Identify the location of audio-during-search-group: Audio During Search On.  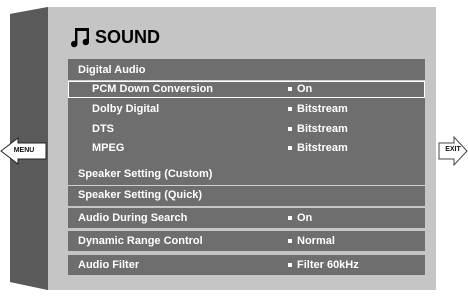
(246, 218).